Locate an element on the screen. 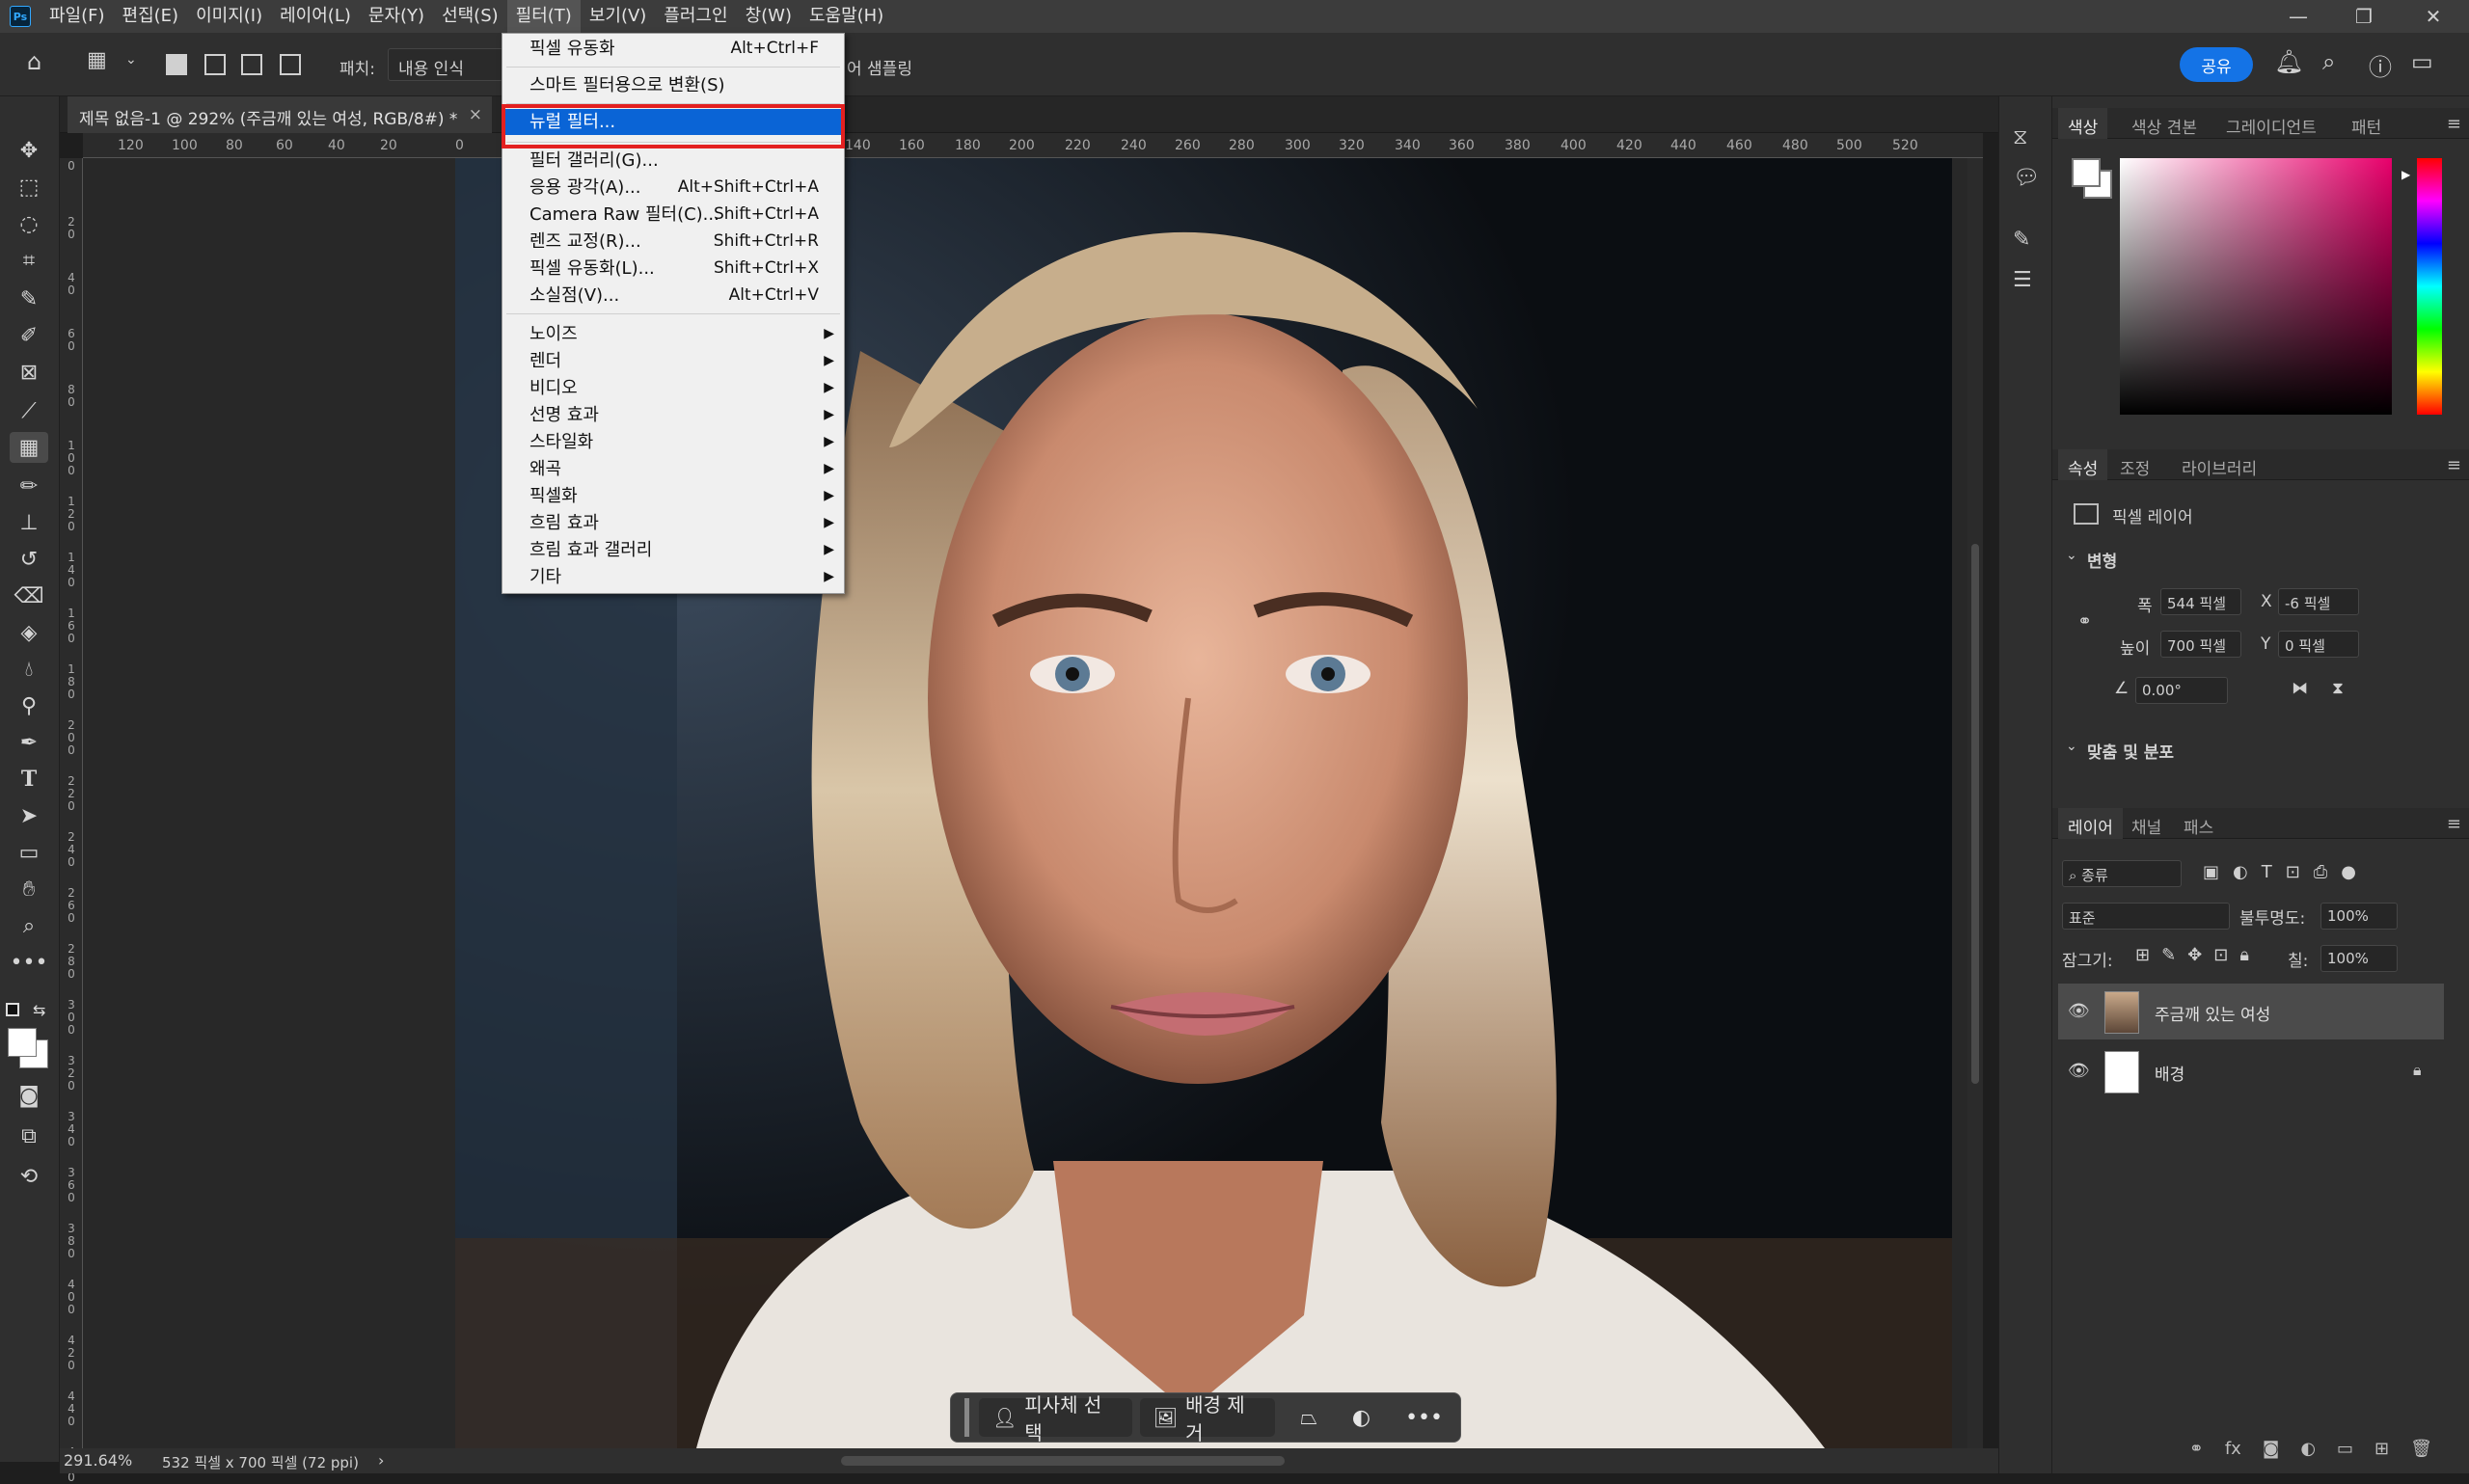 Image resolution: width=2469 pixels, height=1484 pixels. filter-submenu-item: 흐림 효과 ▶ is located at coordinates (673, 523).